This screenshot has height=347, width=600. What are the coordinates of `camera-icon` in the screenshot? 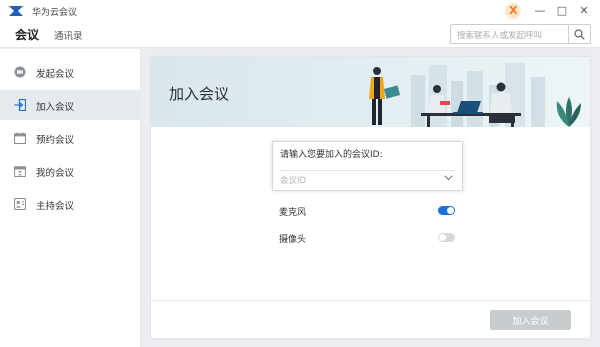 It's located at (20, 72).